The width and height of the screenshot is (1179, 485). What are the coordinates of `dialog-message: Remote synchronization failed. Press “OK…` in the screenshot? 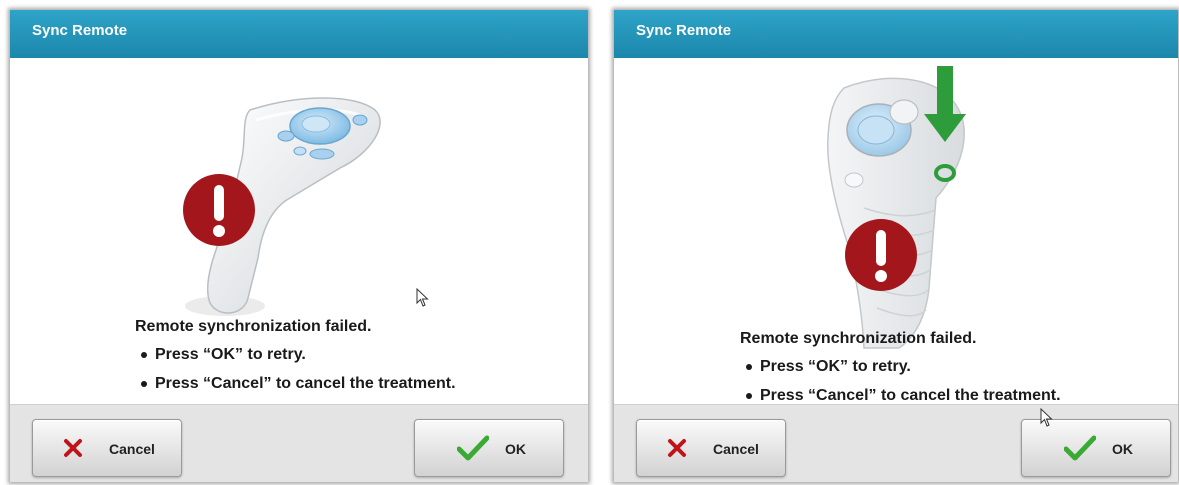 It's located at (295, 361).